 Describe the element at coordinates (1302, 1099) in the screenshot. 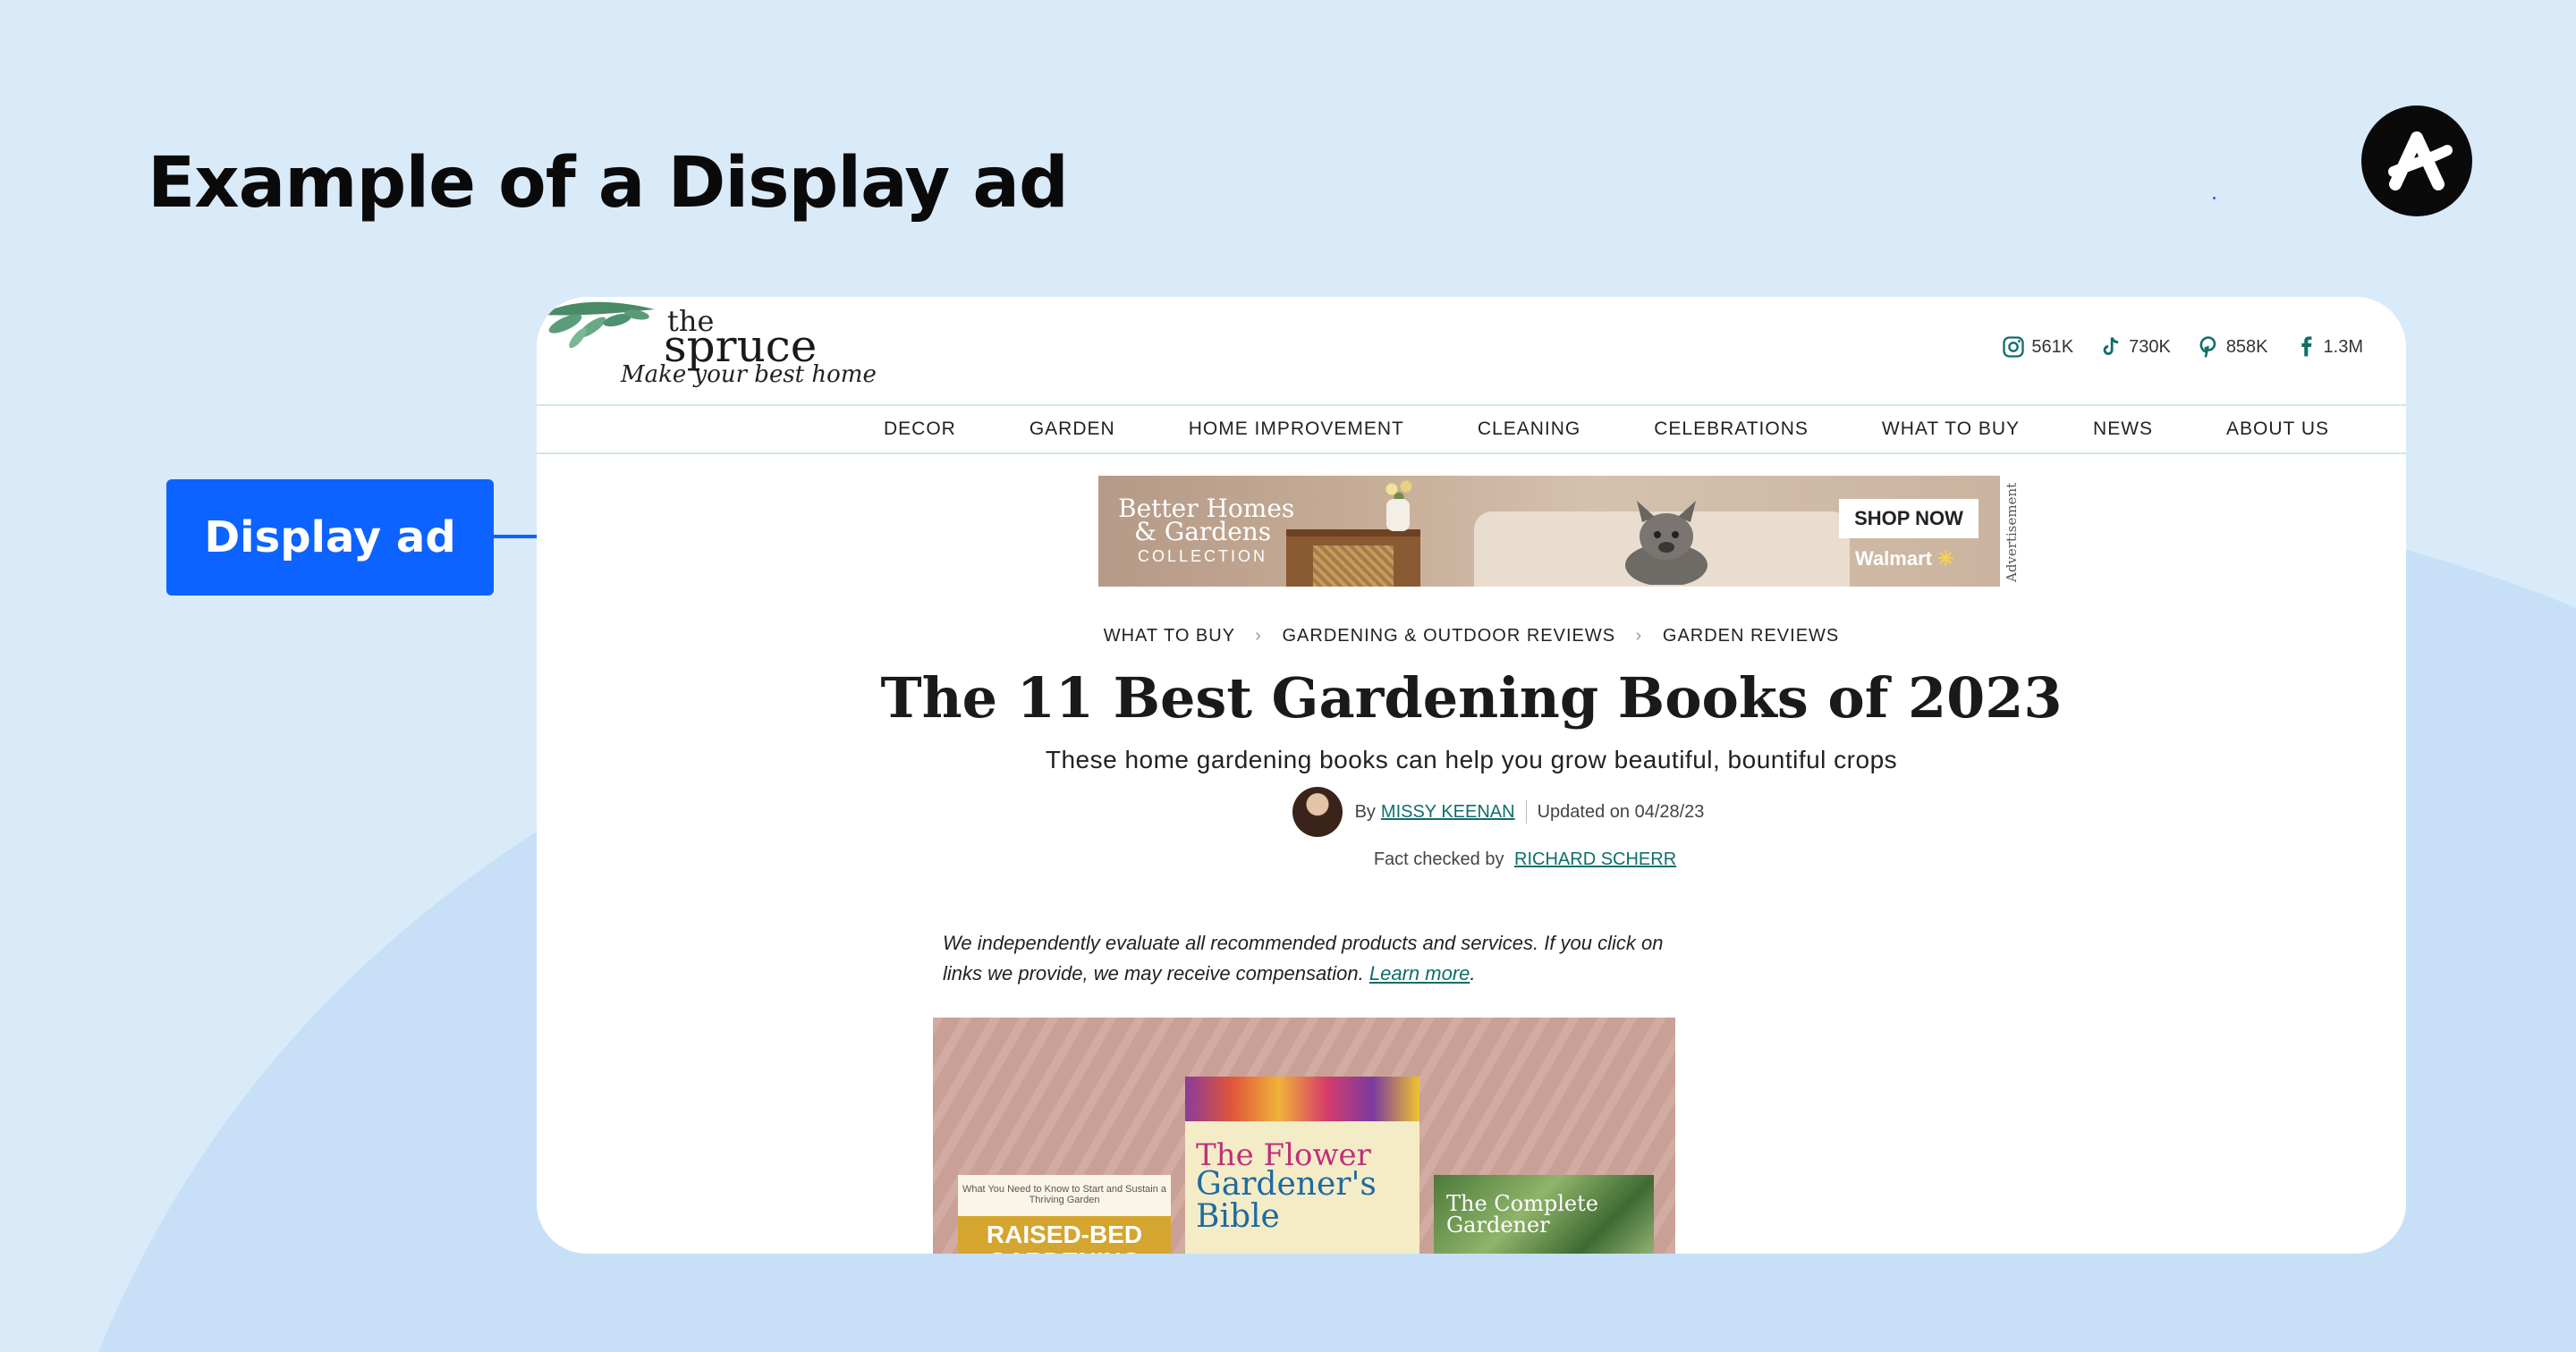

I see `book2-flower-photo` at that location.